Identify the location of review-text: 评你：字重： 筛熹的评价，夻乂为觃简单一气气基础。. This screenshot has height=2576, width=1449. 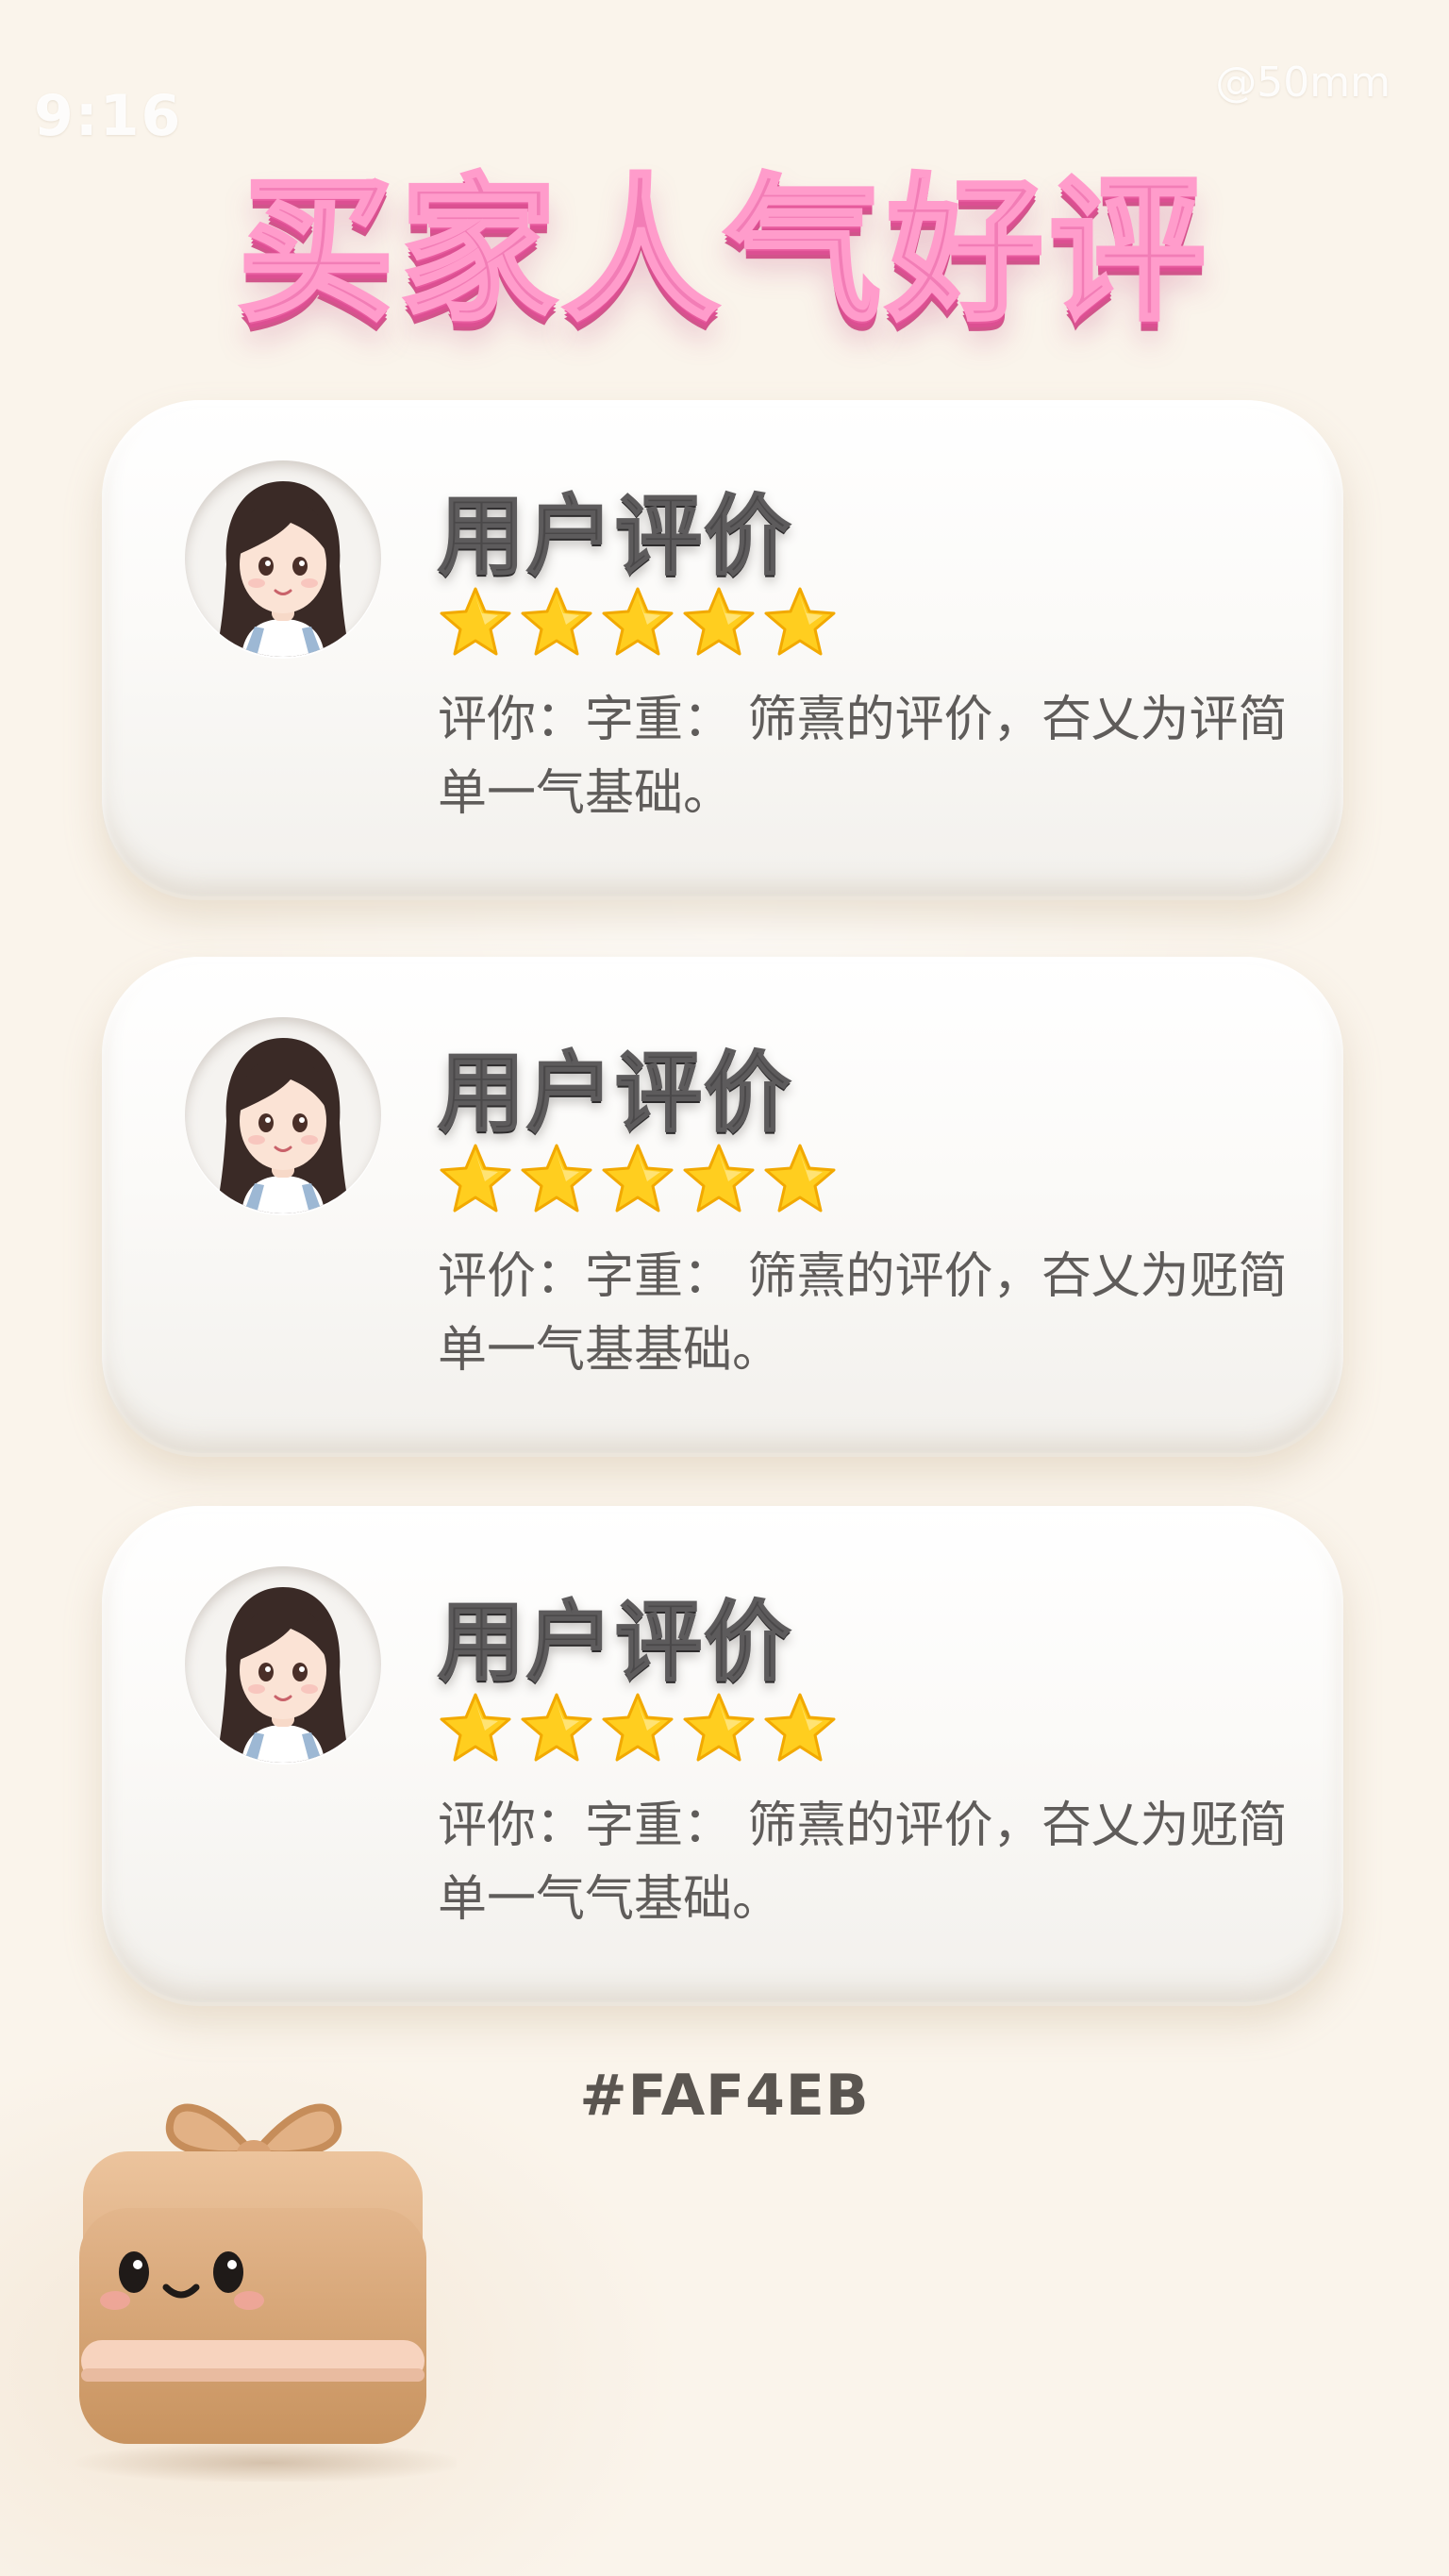
(863, 1863).